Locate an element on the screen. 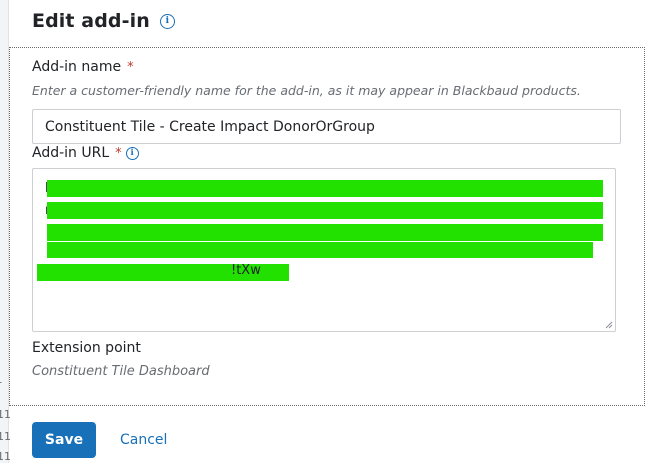  extension-point-value: Constituent Tile Dashboard is located at coordinates (121, 371).